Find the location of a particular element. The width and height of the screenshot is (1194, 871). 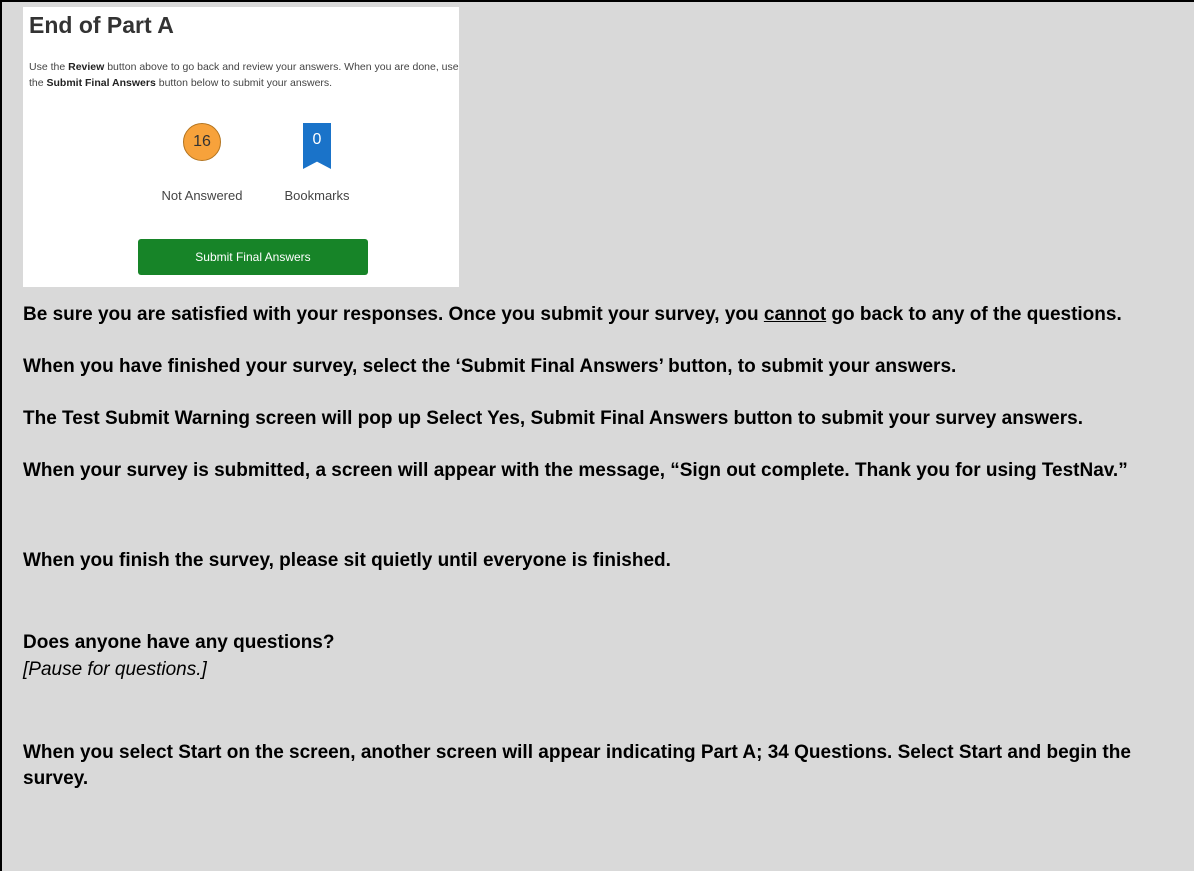

bookmarks-indicator: 0 Bookmarks is located at coordinates (317, 163).